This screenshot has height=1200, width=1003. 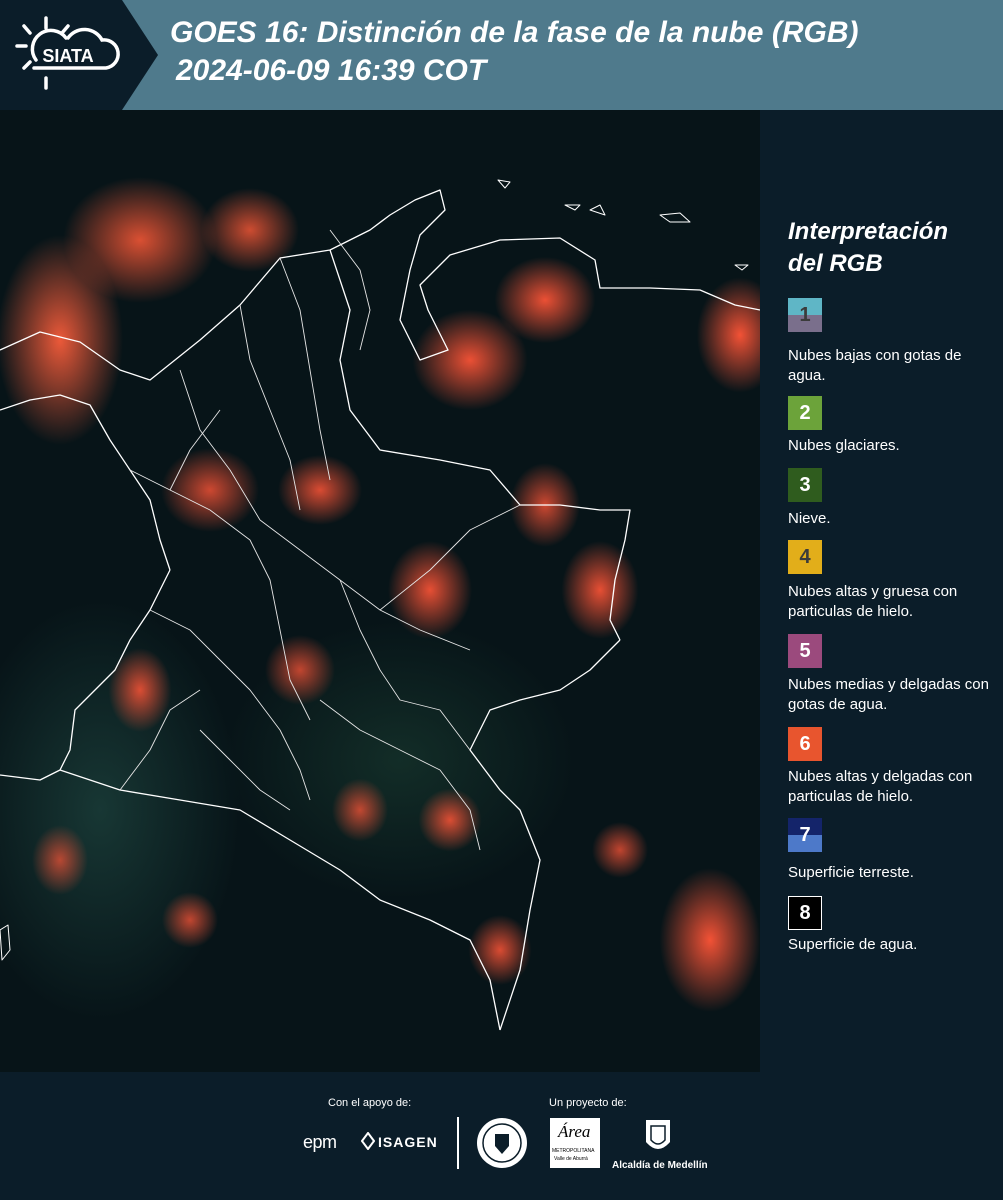 What do you see at coordinates (875, 365) in the screenshot?
I see `legend-label-1: Nubes bajas con gotas de agua.` at bounding box center [875, 365].